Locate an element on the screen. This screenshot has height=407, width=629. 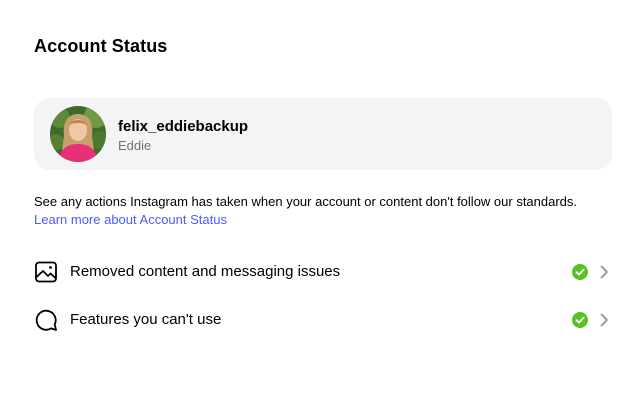
account-username: felix_eddiebackup is located at coordinates (183, 126).